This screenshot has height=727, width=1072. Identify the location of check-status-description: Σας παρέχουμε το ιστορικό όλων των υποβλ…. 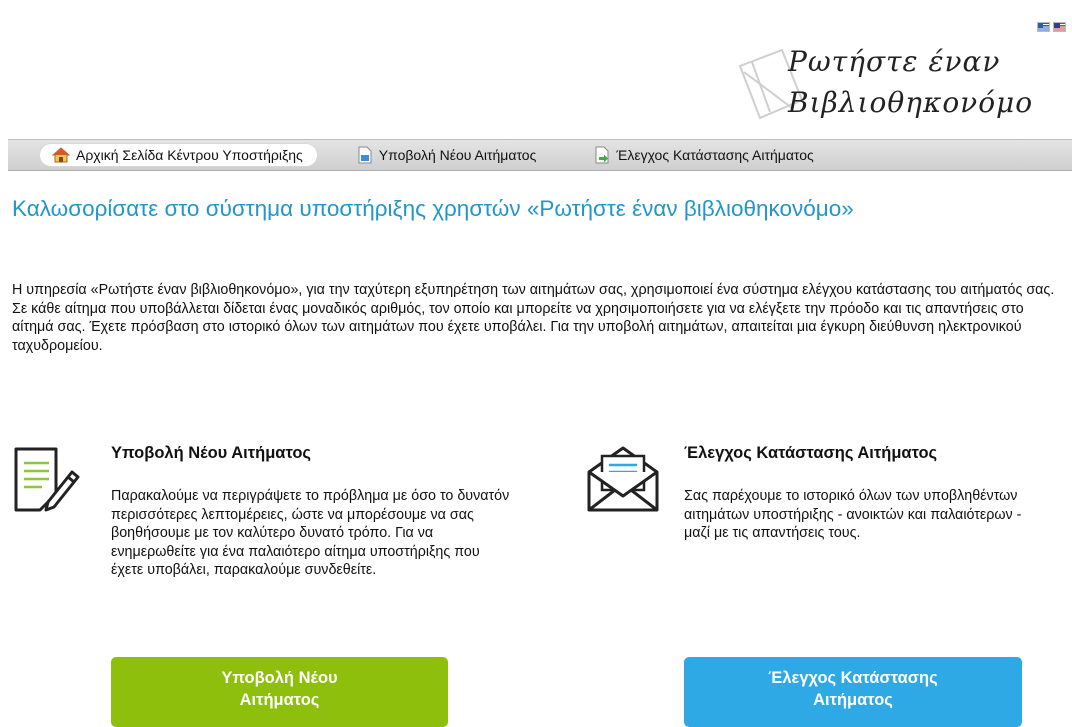
(853, 514).